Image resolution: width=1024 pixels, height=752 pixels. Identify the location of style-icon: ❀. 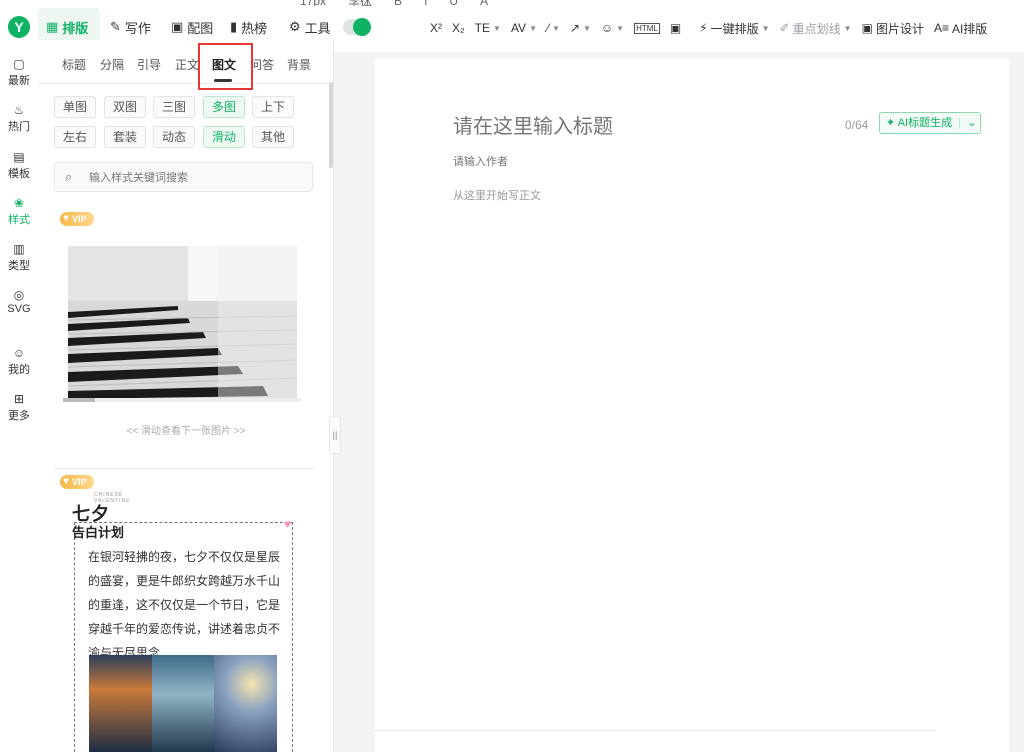
(19, 203).